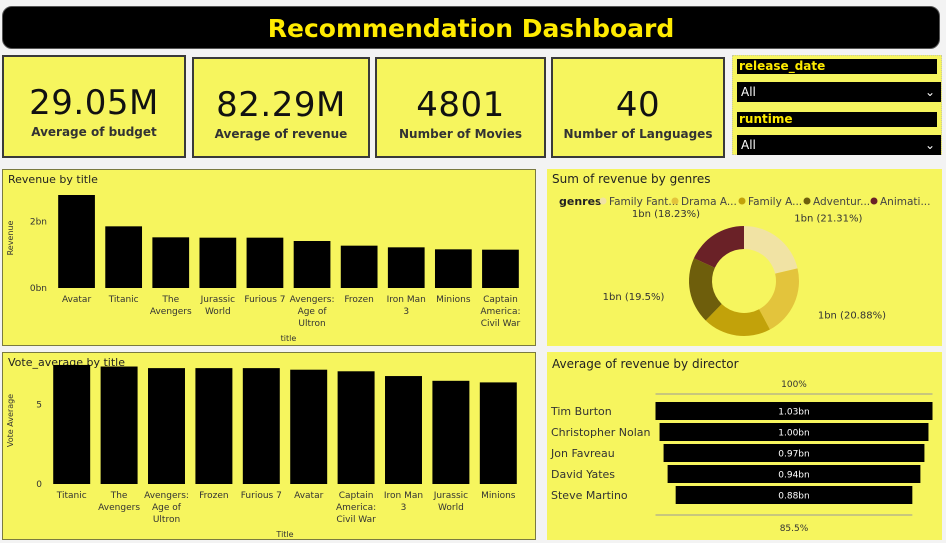 The image size is (946, 543). I want to click on kpi-value: 82.29M, so click(281, 105).